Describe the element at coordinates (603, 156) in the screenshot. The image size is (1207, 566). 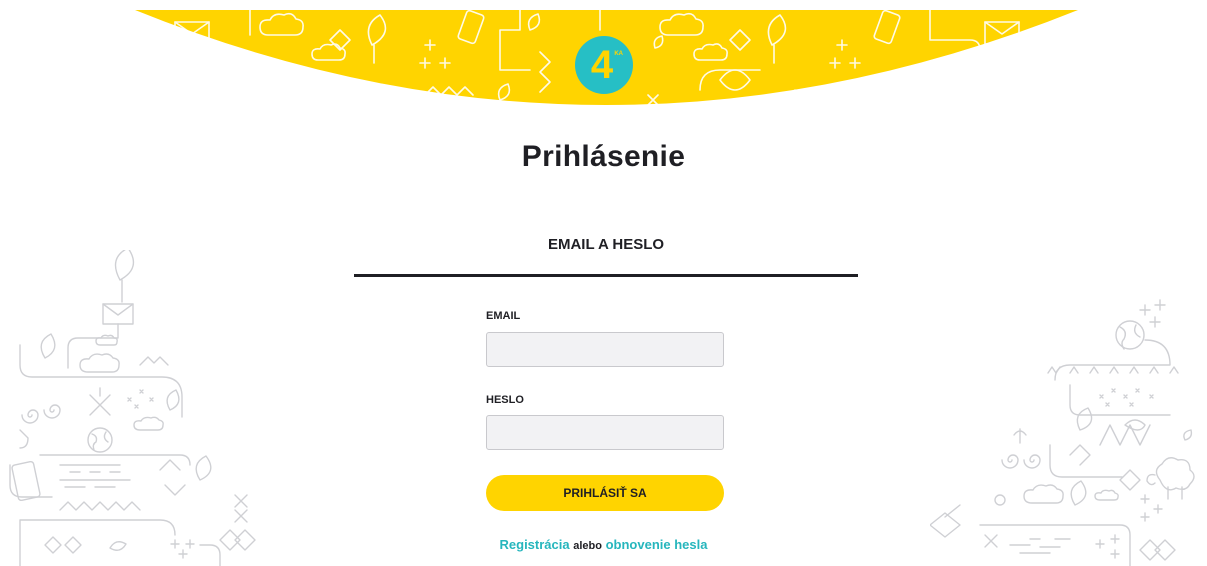
I see `page-title: Prihlásenie` at that location.